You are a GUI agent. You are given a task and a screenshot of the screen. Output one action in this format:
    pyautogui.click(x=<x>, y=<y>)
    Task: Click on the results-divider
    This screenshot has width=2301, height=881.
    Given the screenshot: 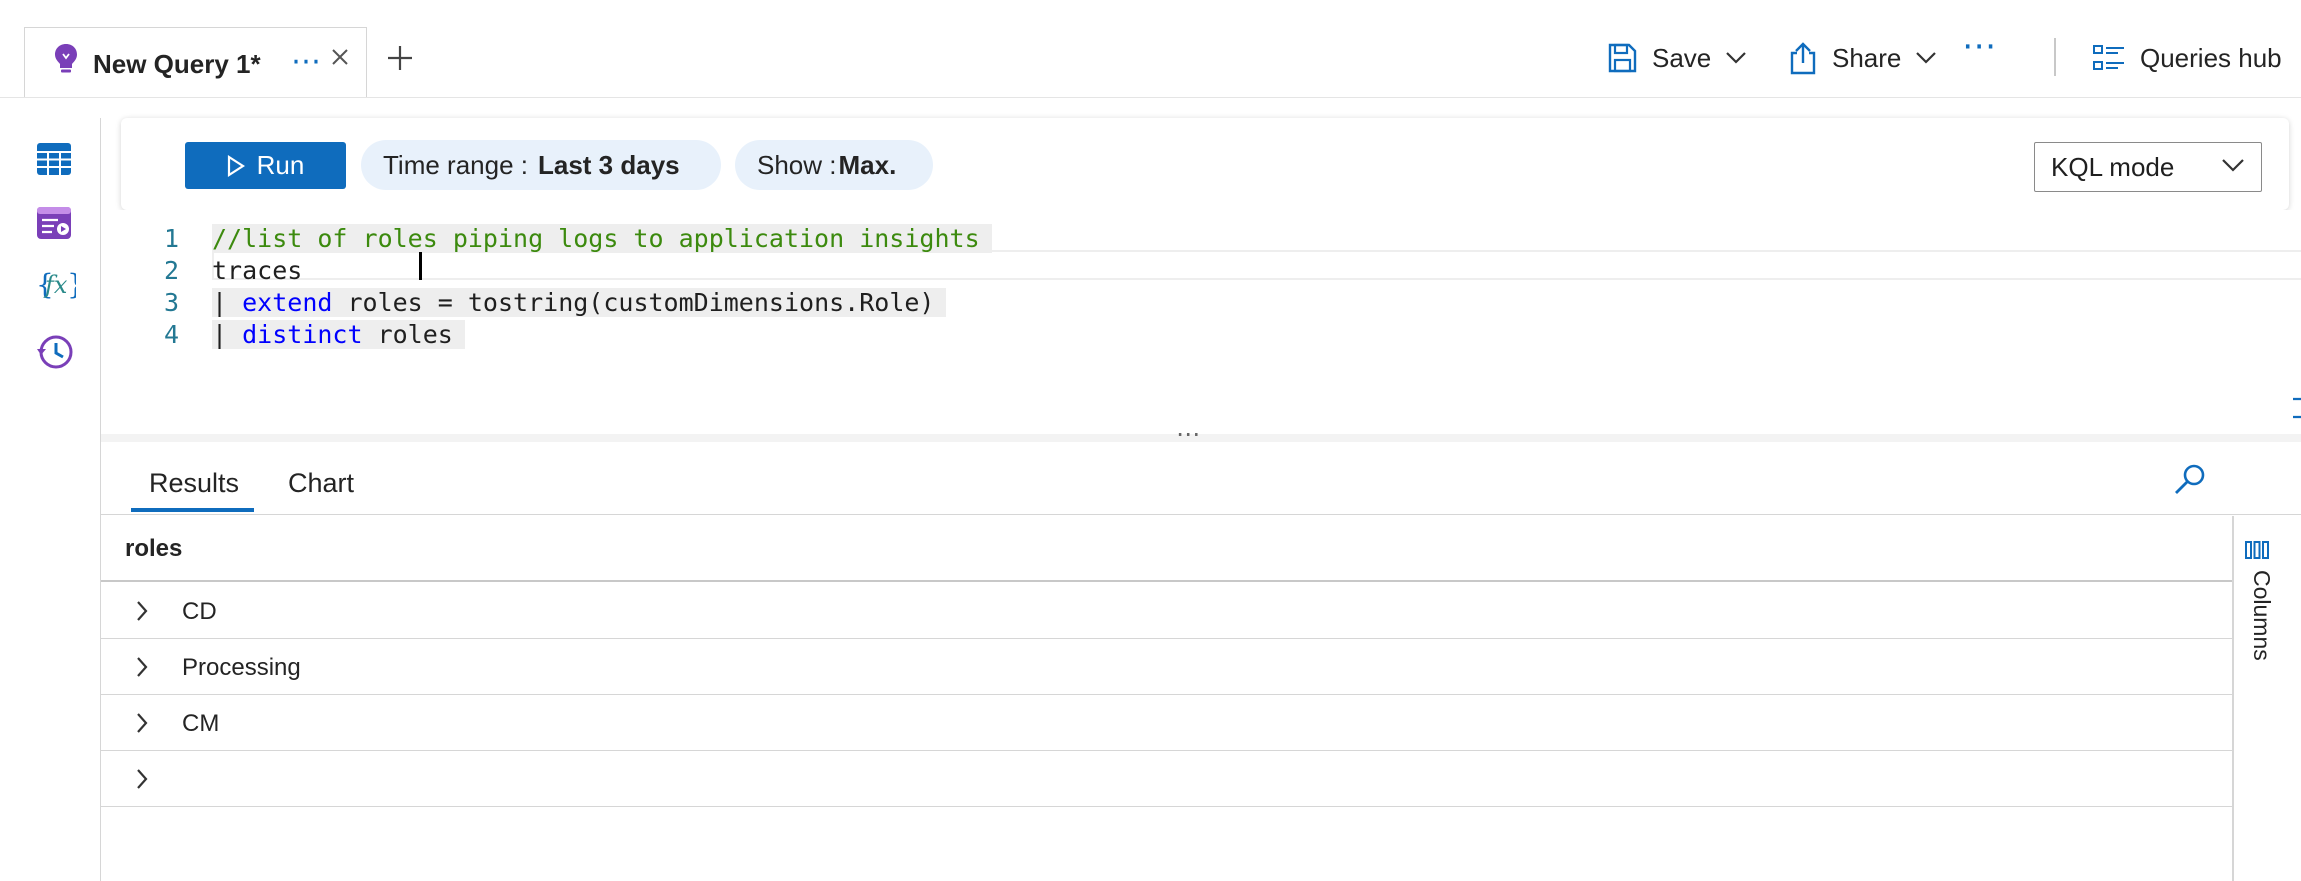 What is the action you would take?
    pyautogui.click(x=1201, y=514)
    